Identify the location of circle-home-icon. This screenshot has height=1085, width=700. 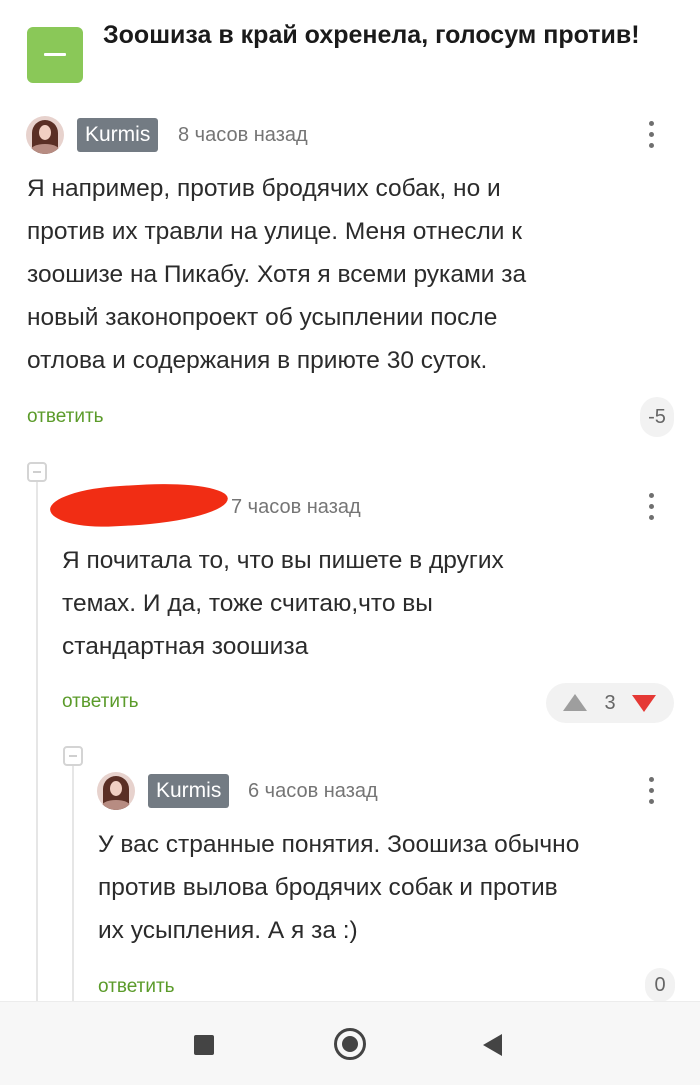
(350, 1044).